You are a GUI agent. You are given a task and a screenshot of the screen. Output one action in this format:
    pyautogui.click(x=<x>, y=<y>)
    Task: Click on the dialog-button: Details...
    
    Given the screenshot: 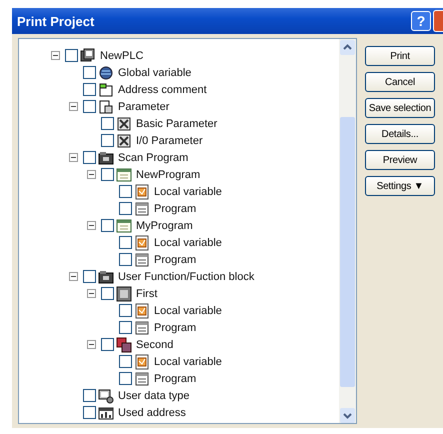 What is the action you would take?
    pyautogui.click(x=400, y=134)
    